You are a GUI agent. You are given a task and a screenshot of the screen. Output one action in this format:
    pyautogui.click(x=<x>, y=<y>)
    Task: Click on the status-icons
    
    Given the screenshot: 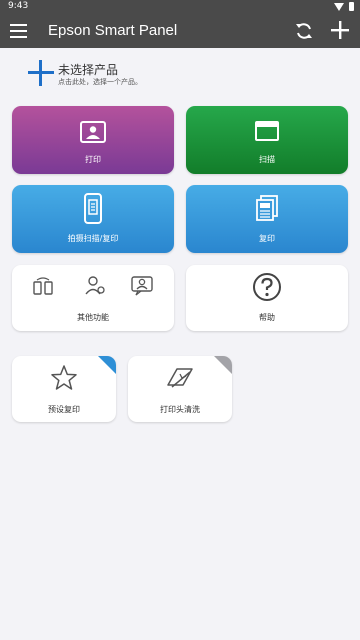 What is the action you would take?
    pyautogui.click(x=344, y=6)
    